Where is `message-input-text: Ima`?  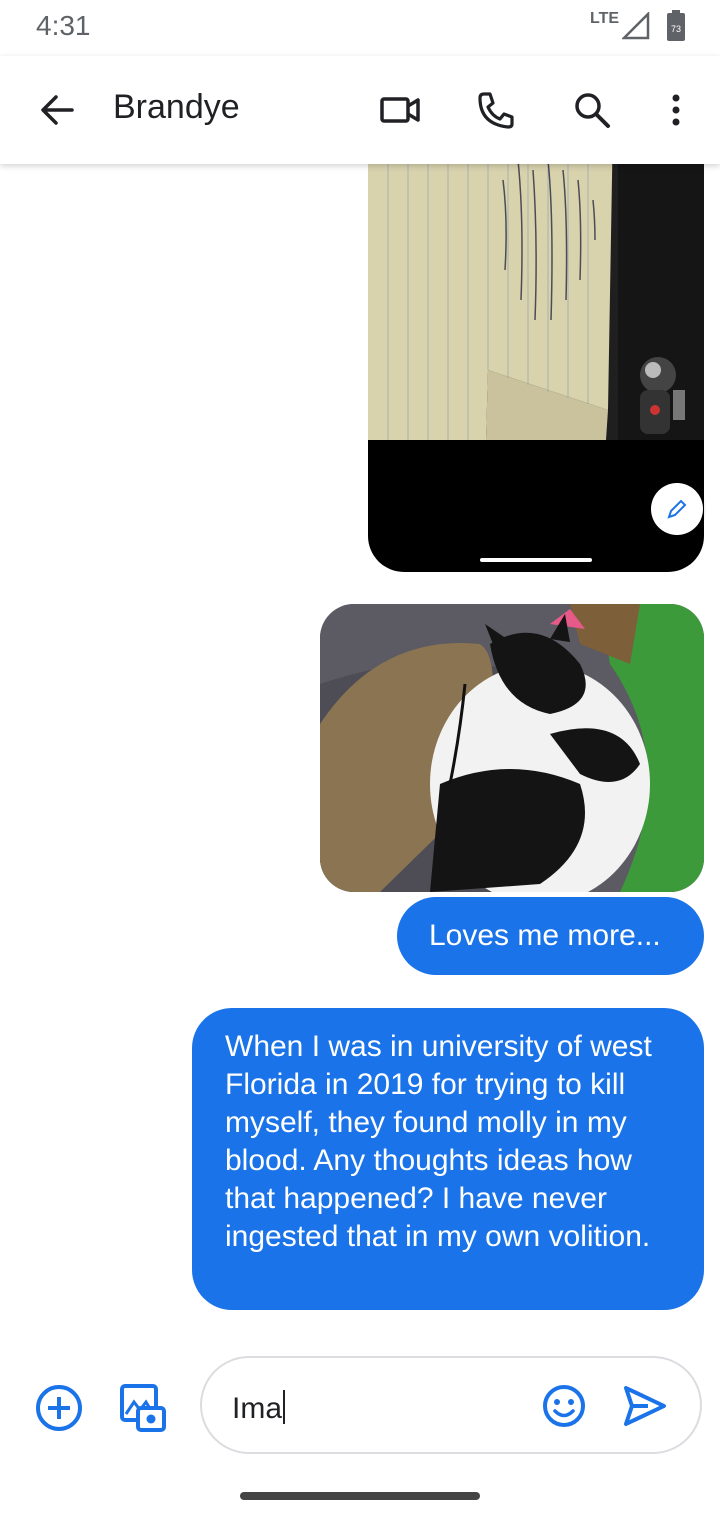 message-input-text: Ima is located at coordinates (259, 1408).